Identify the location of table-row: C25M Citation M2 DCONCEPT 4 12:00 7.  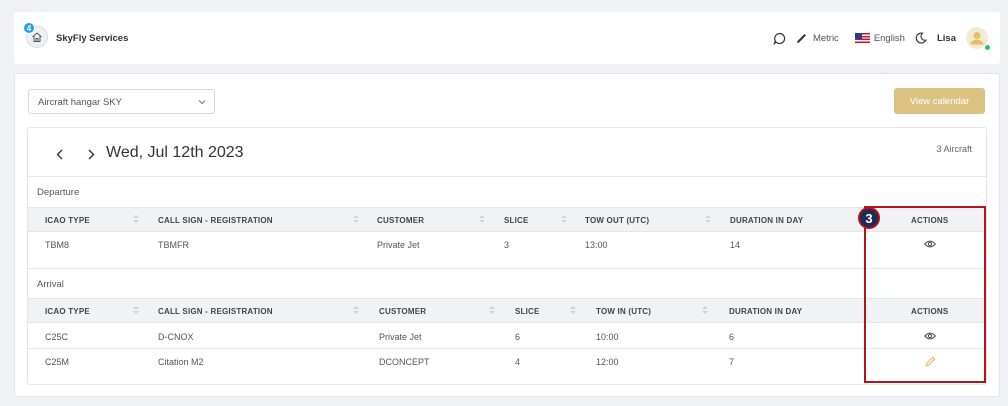
(507, 361).